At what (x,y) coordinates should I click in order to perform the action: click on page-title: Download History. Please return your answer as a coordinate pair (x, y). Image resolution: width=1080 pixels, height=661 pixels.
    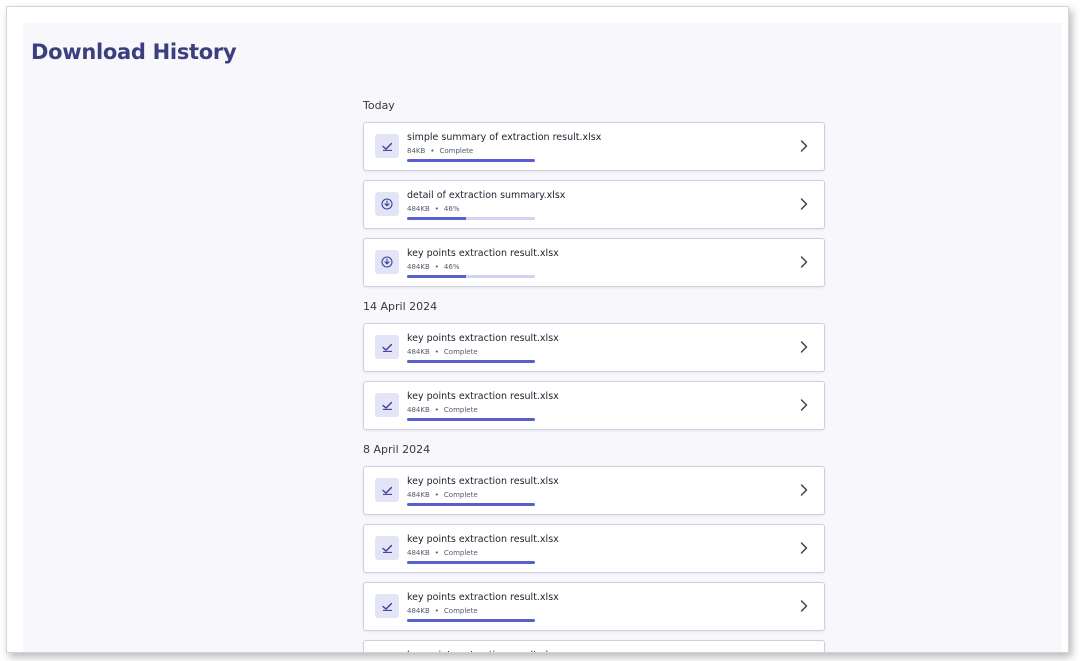
    Looking at the image, I should click on (134, 52).